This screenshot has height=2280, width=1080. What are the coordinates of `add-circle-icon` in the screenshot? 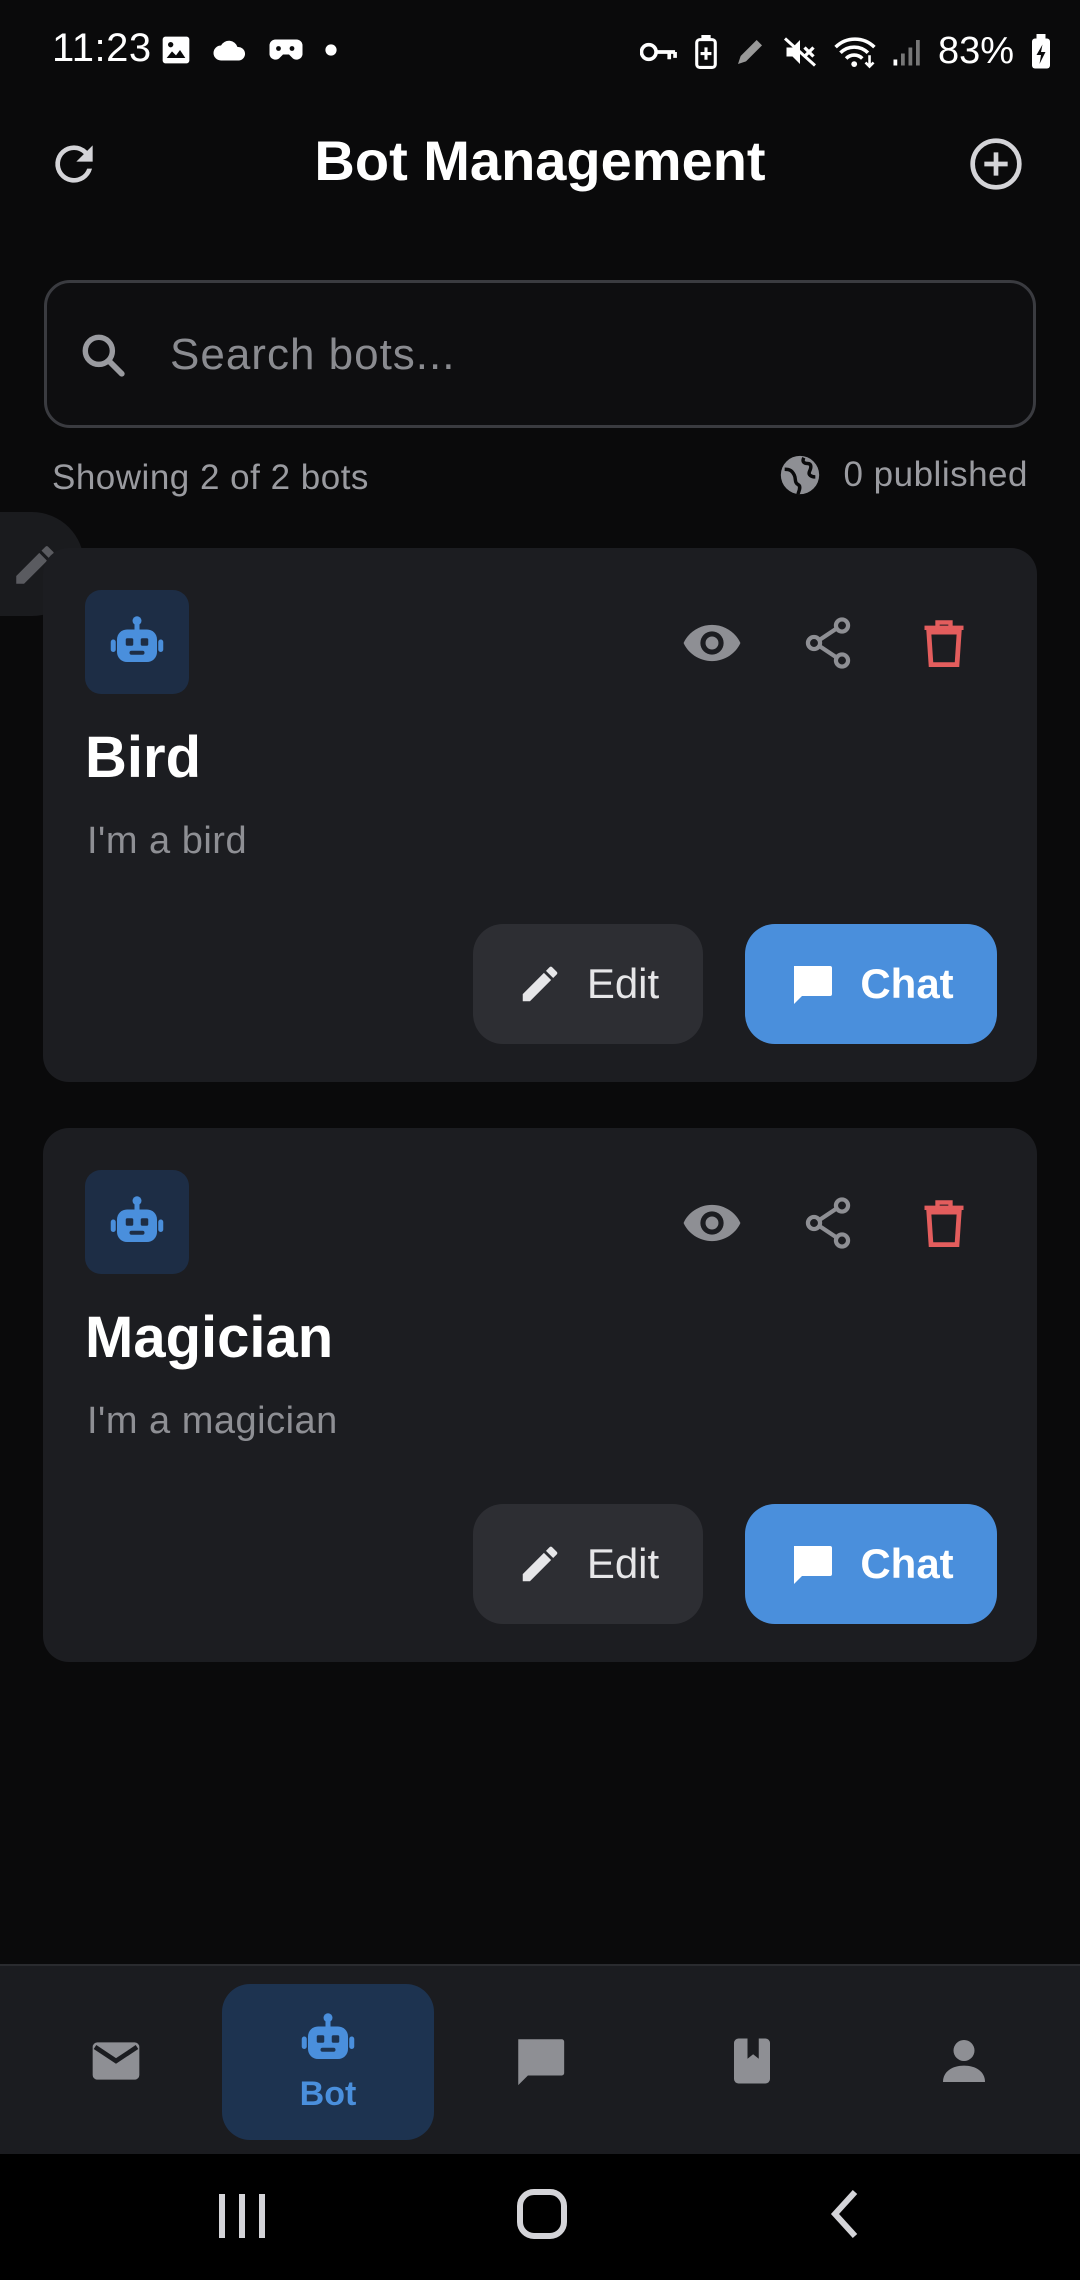 It's located at (996, 164).